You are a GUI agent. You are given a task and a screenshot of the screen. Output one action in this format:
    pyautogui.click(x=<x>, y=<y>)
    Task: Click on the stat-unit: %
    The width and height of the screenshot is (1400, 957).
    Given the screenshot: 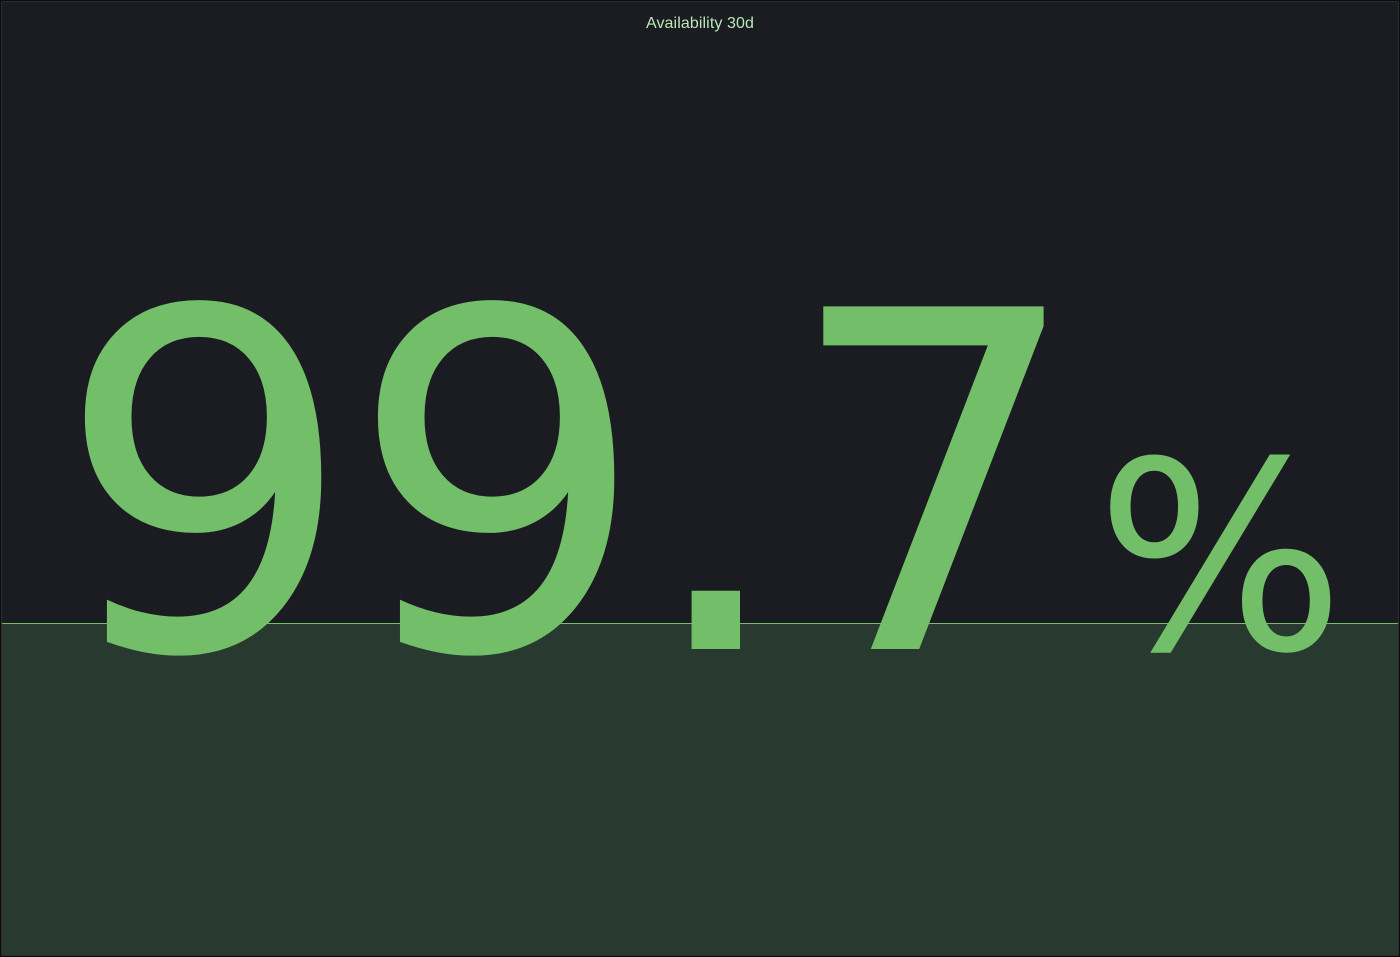 What is the action you would take?
    pyautogui.click(x=1220, y=558)
    